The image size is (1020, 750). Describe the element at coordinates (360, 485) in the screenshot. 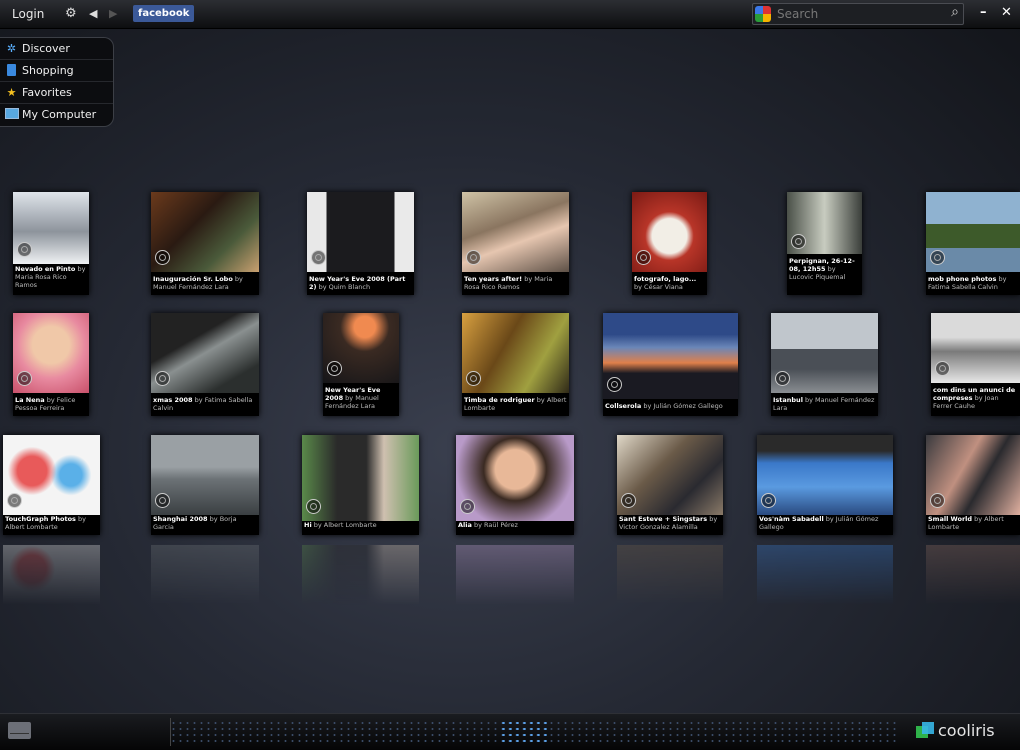

I see `photo-tile: Hi by Albert Lombarte` at that location.